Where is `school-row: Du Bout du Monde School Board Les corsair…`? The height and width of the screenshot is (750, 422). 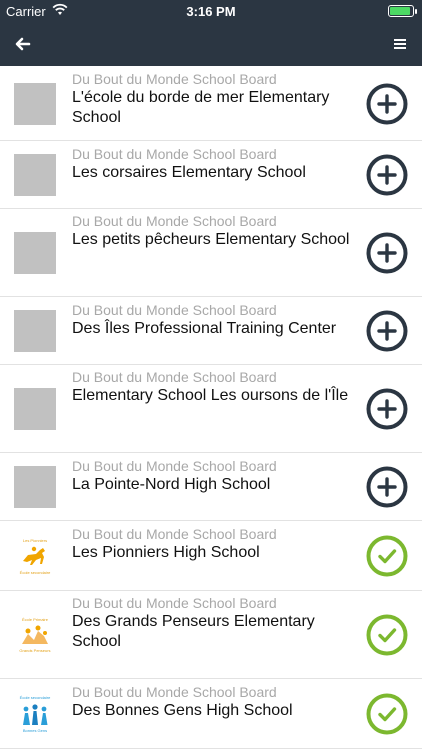 school-row: Du Bout du Monde School Board Les corsair… is located at coordinates (211, 175).